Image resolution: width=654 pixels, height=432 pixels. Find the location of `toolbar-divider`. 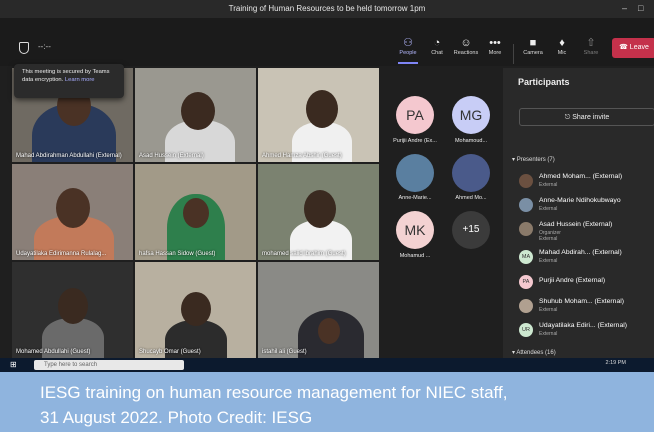

toolbar-divider is located at coordinates (513, 54).